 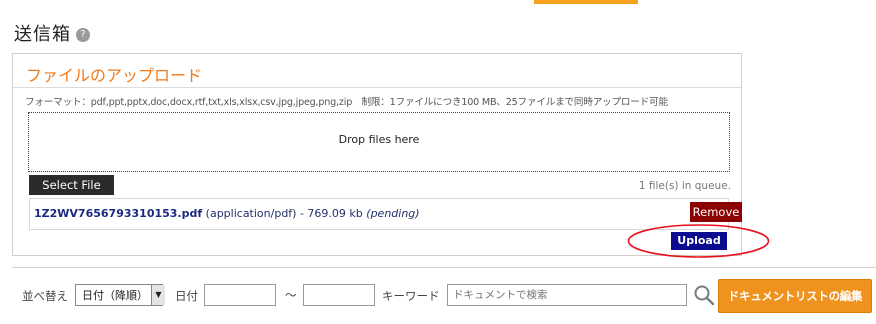 What do you see at coordinates (586, 2) in the screenshot?
I see `top-accent-bar` at bounding box center [586, 2].